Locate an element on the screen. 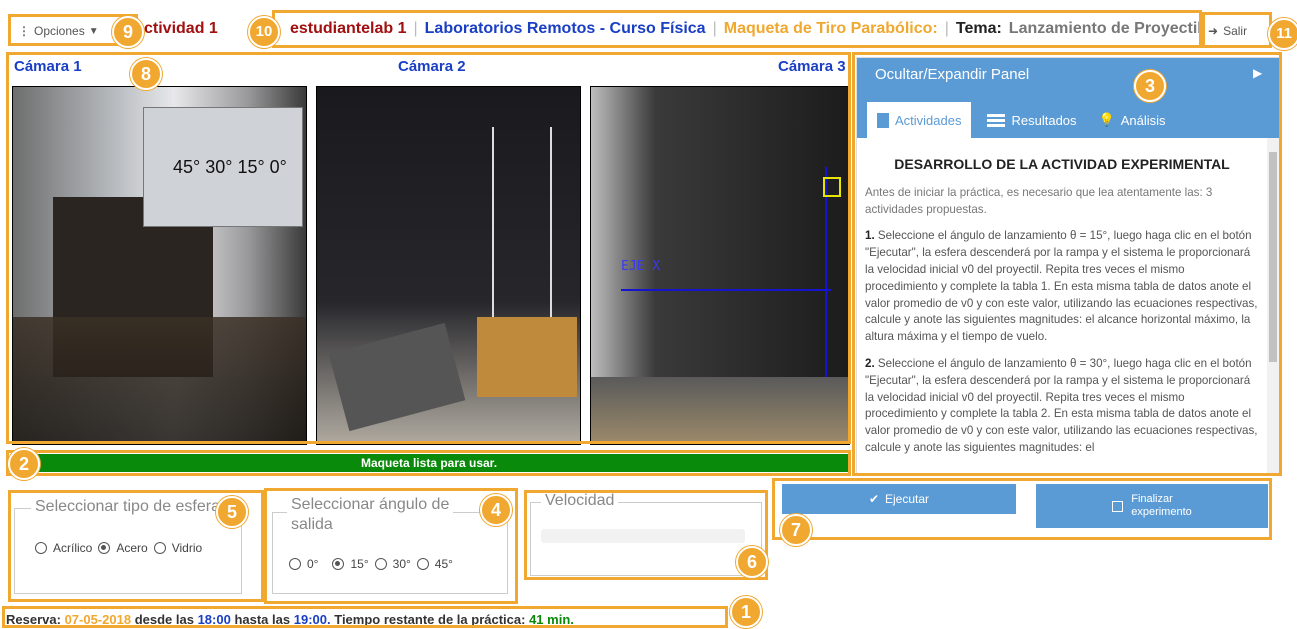 The width and height of the screenshot is (1297, 629). badge-7: 7 is located at coordinates (796, 530).